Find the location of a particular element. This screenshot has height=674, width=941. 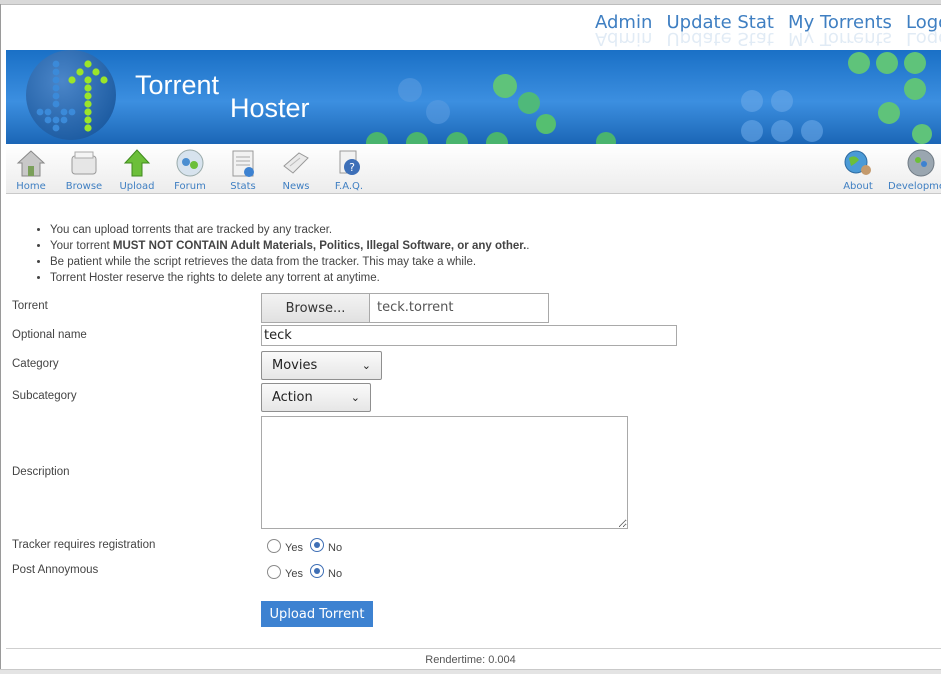

toolbar-news-label: News is located at coordinates (296, 186).